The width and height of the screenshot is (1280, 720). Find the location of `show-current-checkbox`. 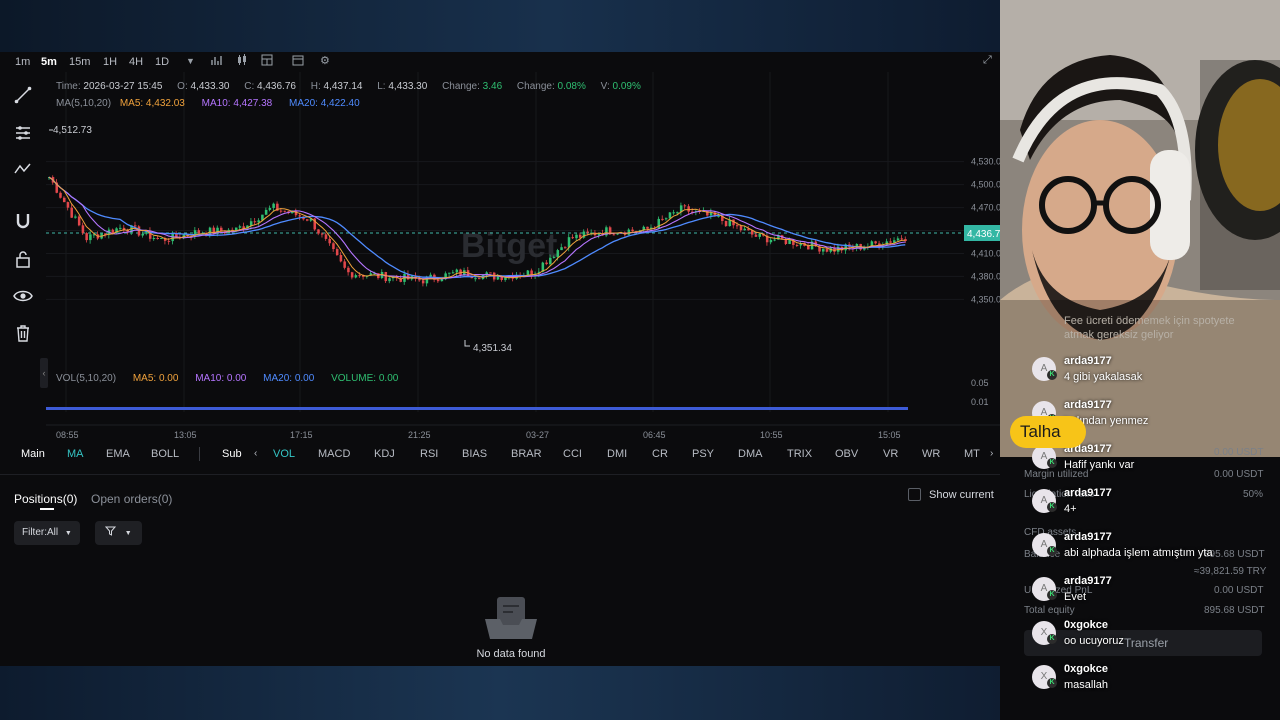

show-current-checkbox is located at coordinates (914, 494).